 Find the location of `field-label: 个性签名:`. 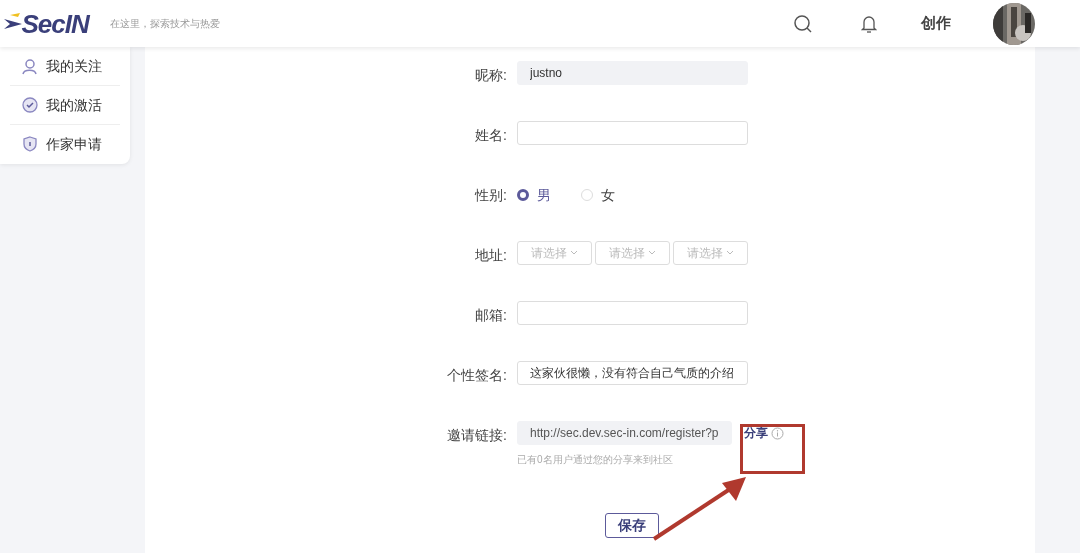

field-label: 个性签名: is located at coordinates (477, 374).